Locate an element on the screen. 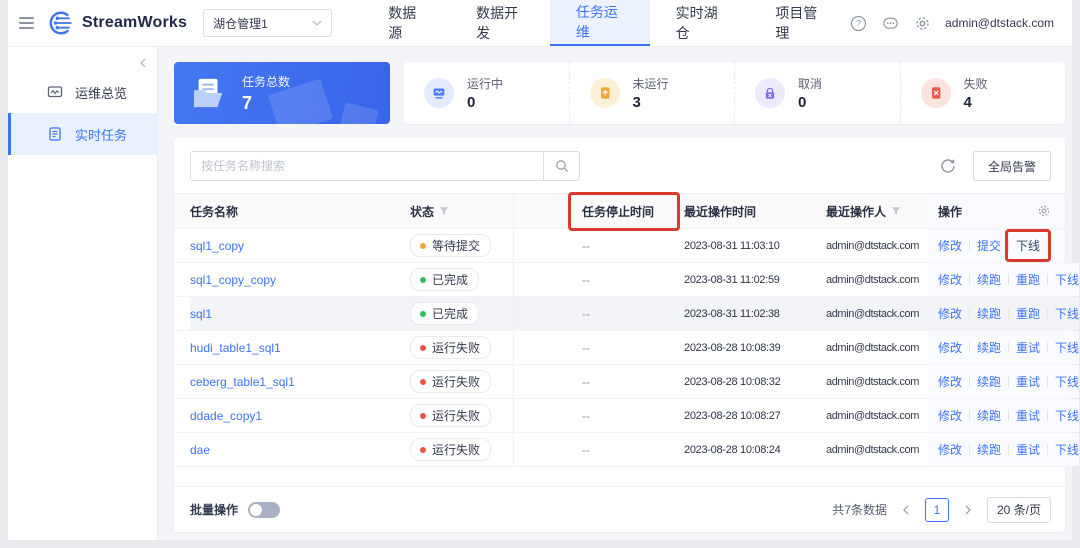 The width and height of the screenshot is (1080, 548). status-label: 等待提交 is located at coordinates (456, 246).